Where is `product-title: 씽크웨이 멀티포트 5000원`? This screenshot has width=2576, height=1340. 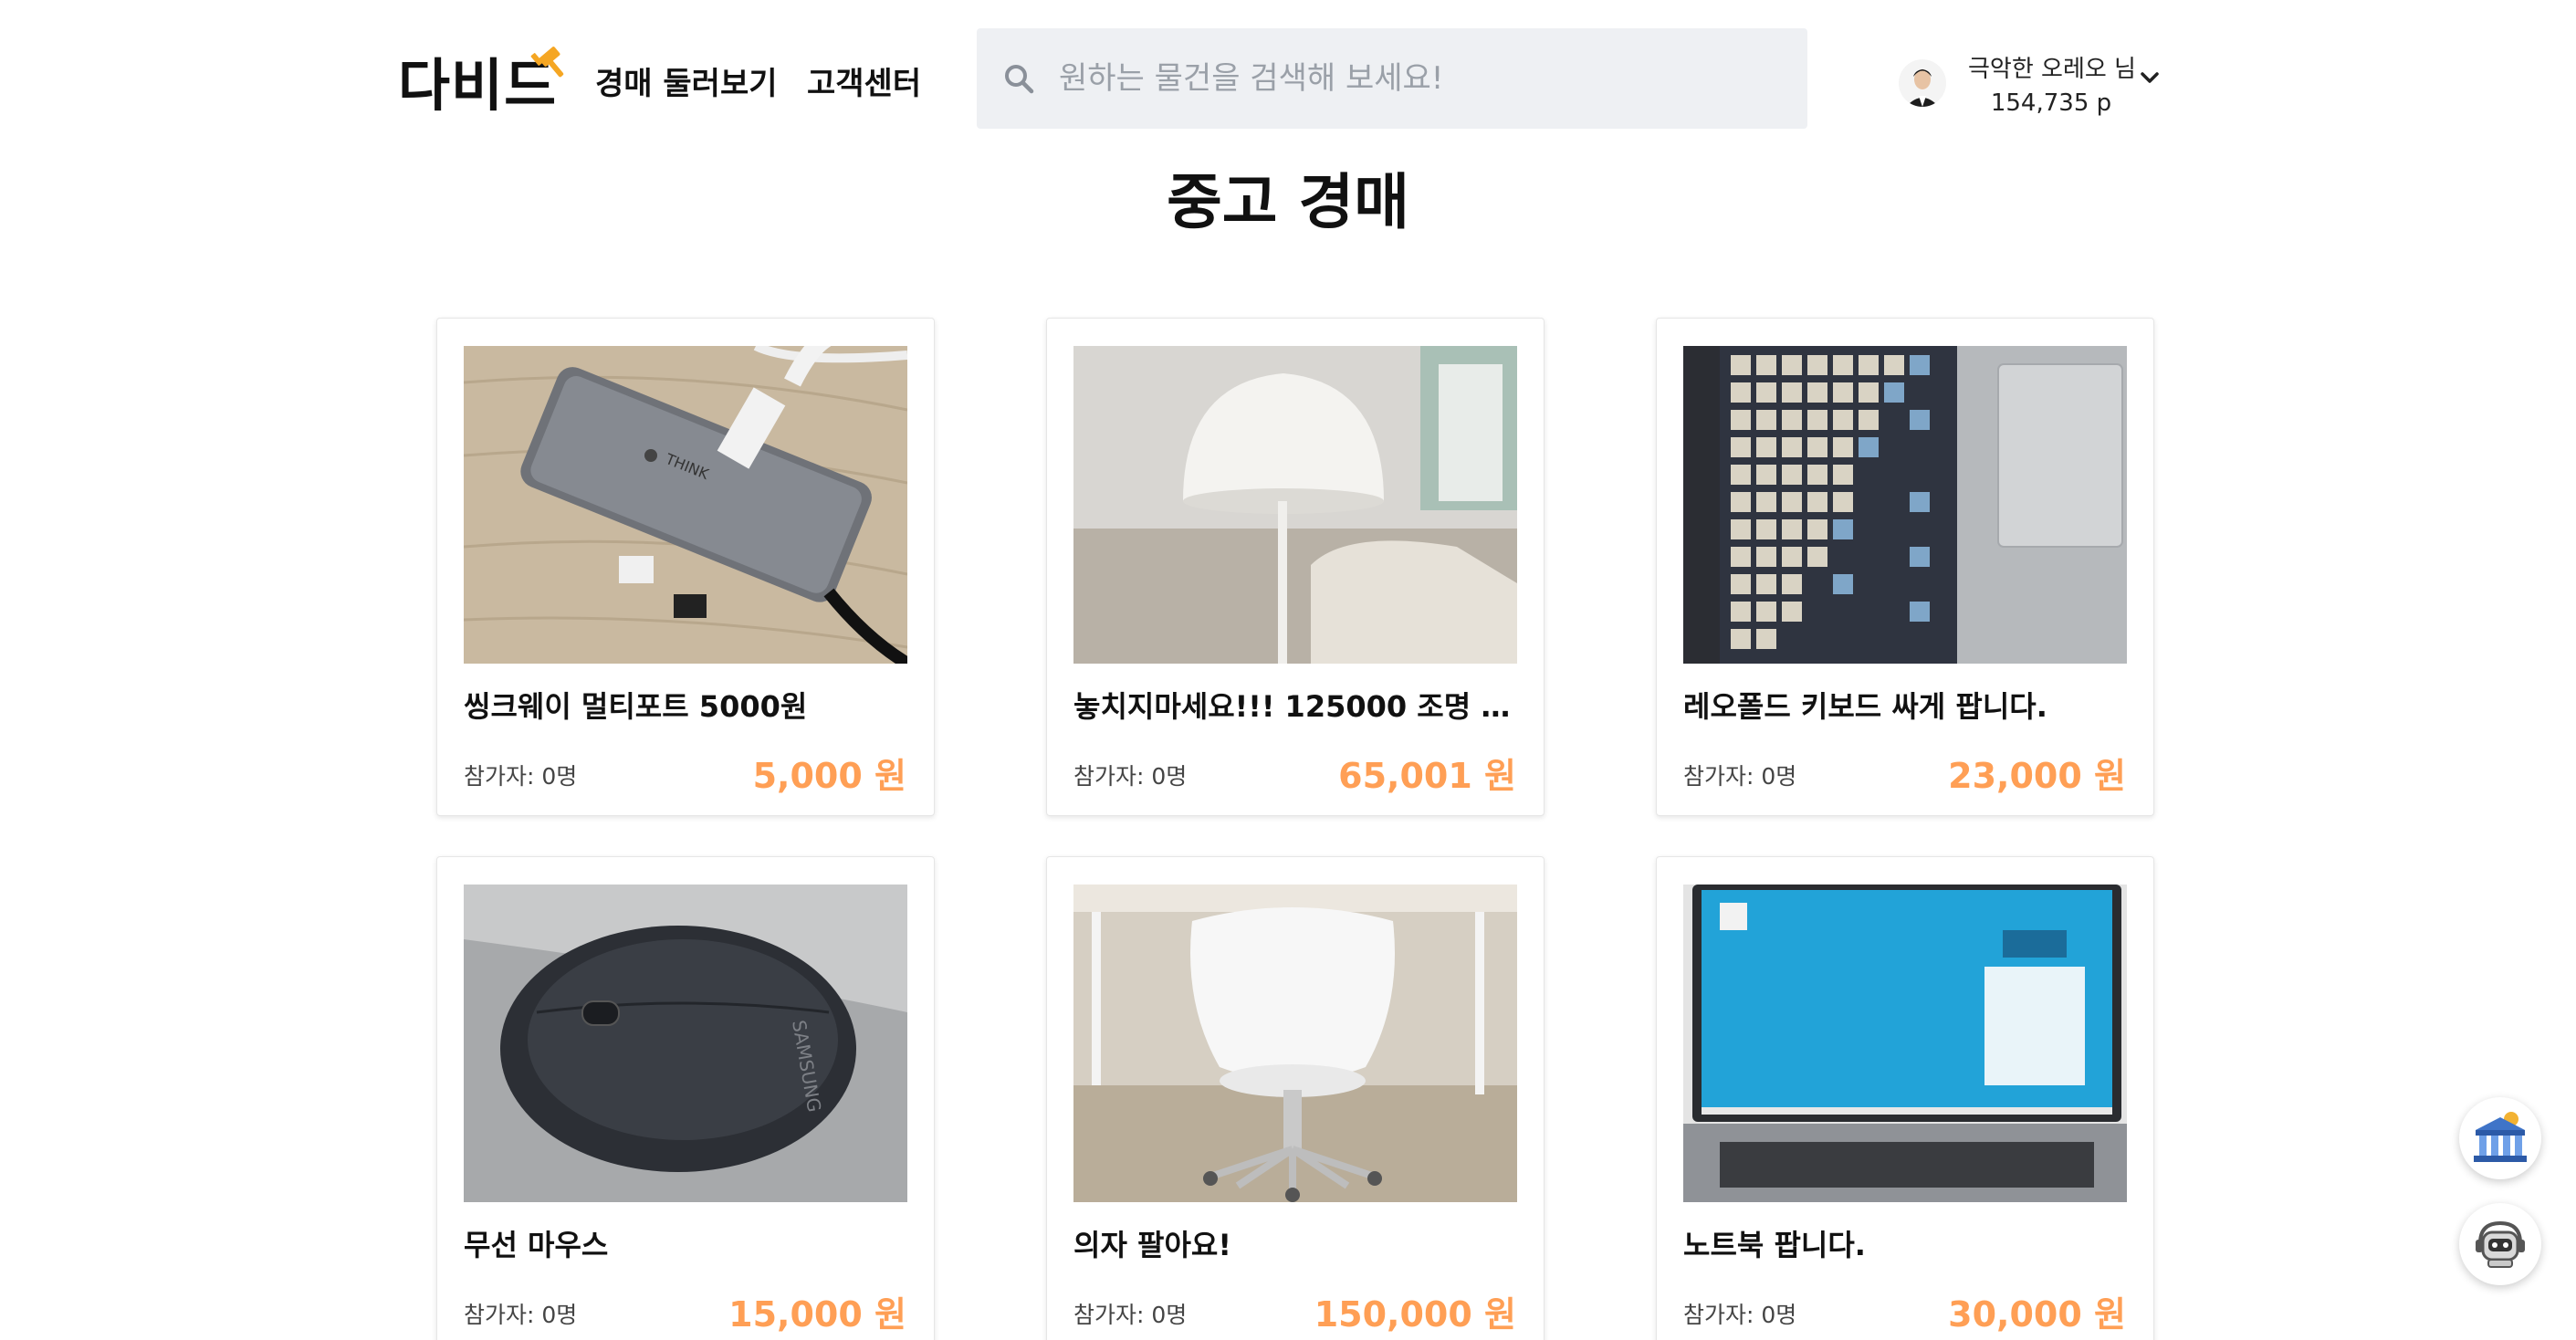
product-title: 씽크웨이 멀티포트 5000원 is located at coordinates (636, 707).